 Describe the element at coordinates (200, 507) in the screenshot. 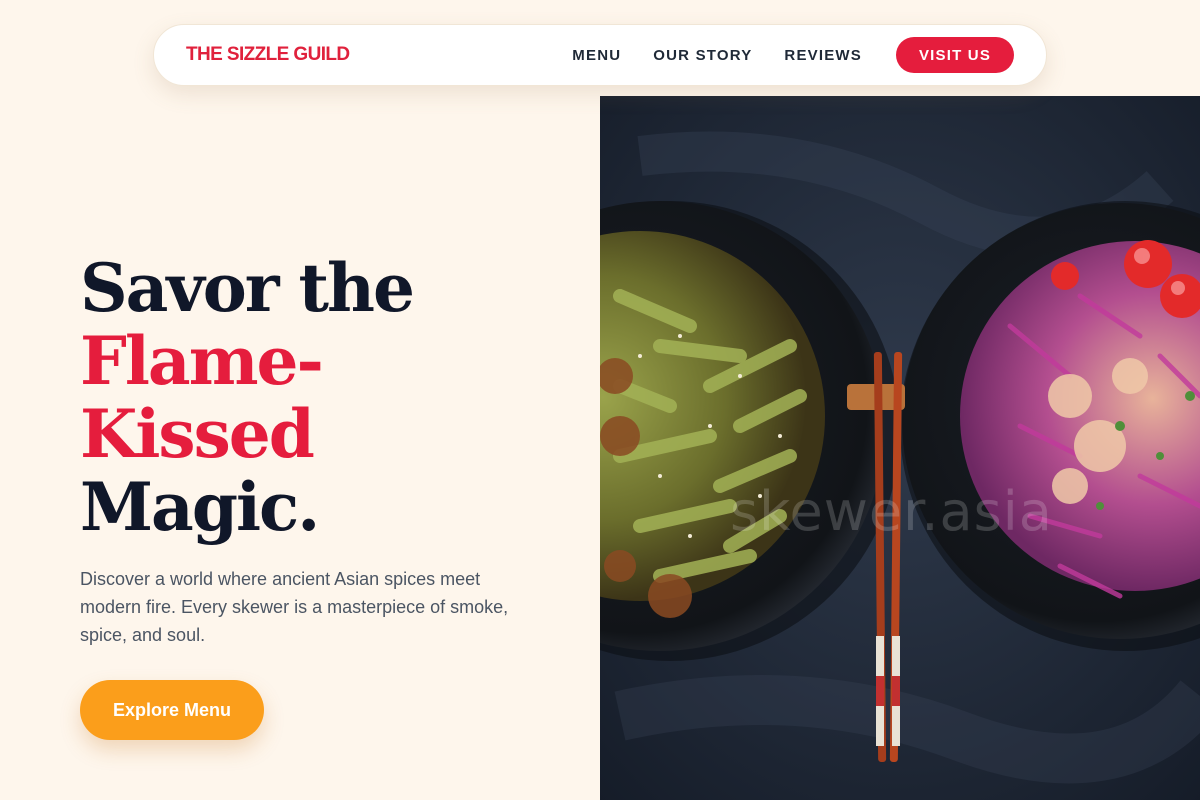

I see `hero-title-line-4: Magic.` at that location.